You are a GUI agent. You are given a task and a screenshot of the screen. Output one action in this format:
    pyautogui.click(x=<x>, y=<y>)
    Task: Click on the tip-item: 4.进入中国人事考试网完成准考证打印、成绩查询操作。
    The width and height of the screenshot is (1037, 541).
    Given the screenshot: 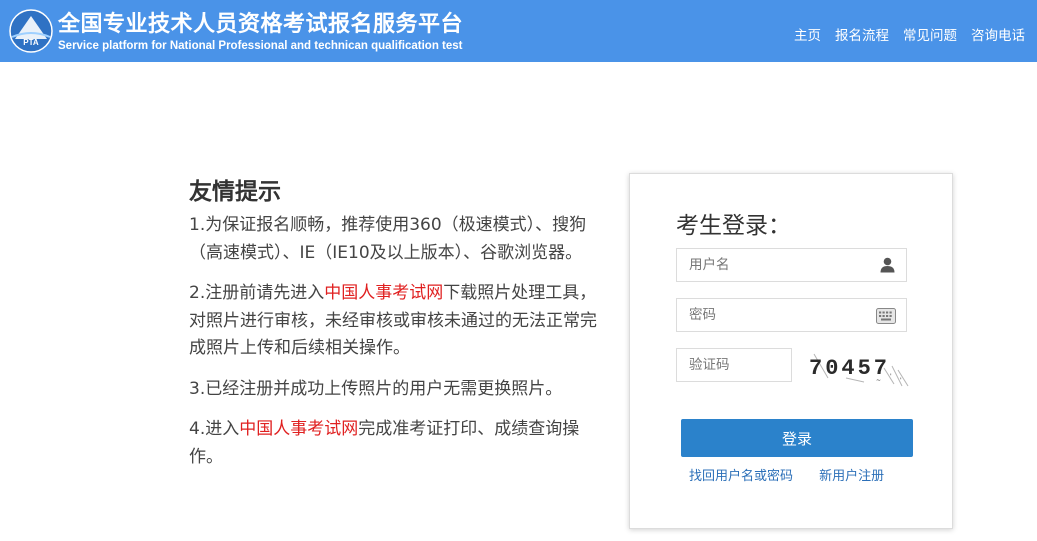 What is the action you would take?
    pyautogui.click(x=399, y=443)
    